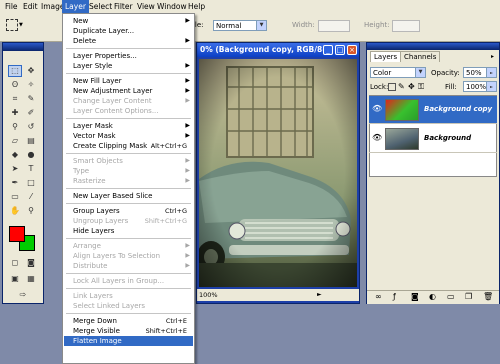 Image resolution: width=500 pixels, height=364 pixels. Describe the element at coordinates (15, 263) in the screenshot. I see `standard-mode-icon: ◻` at that location.